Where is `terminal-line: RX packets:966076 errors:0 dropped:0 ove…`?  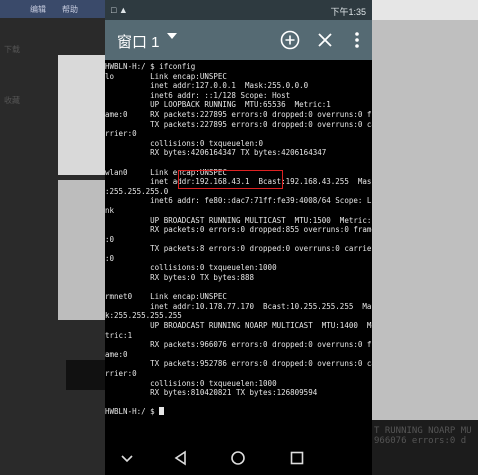
terminal-line: RX packets:966076 errors:0 dropped:0 ove… is located at coordinates (238, 345).